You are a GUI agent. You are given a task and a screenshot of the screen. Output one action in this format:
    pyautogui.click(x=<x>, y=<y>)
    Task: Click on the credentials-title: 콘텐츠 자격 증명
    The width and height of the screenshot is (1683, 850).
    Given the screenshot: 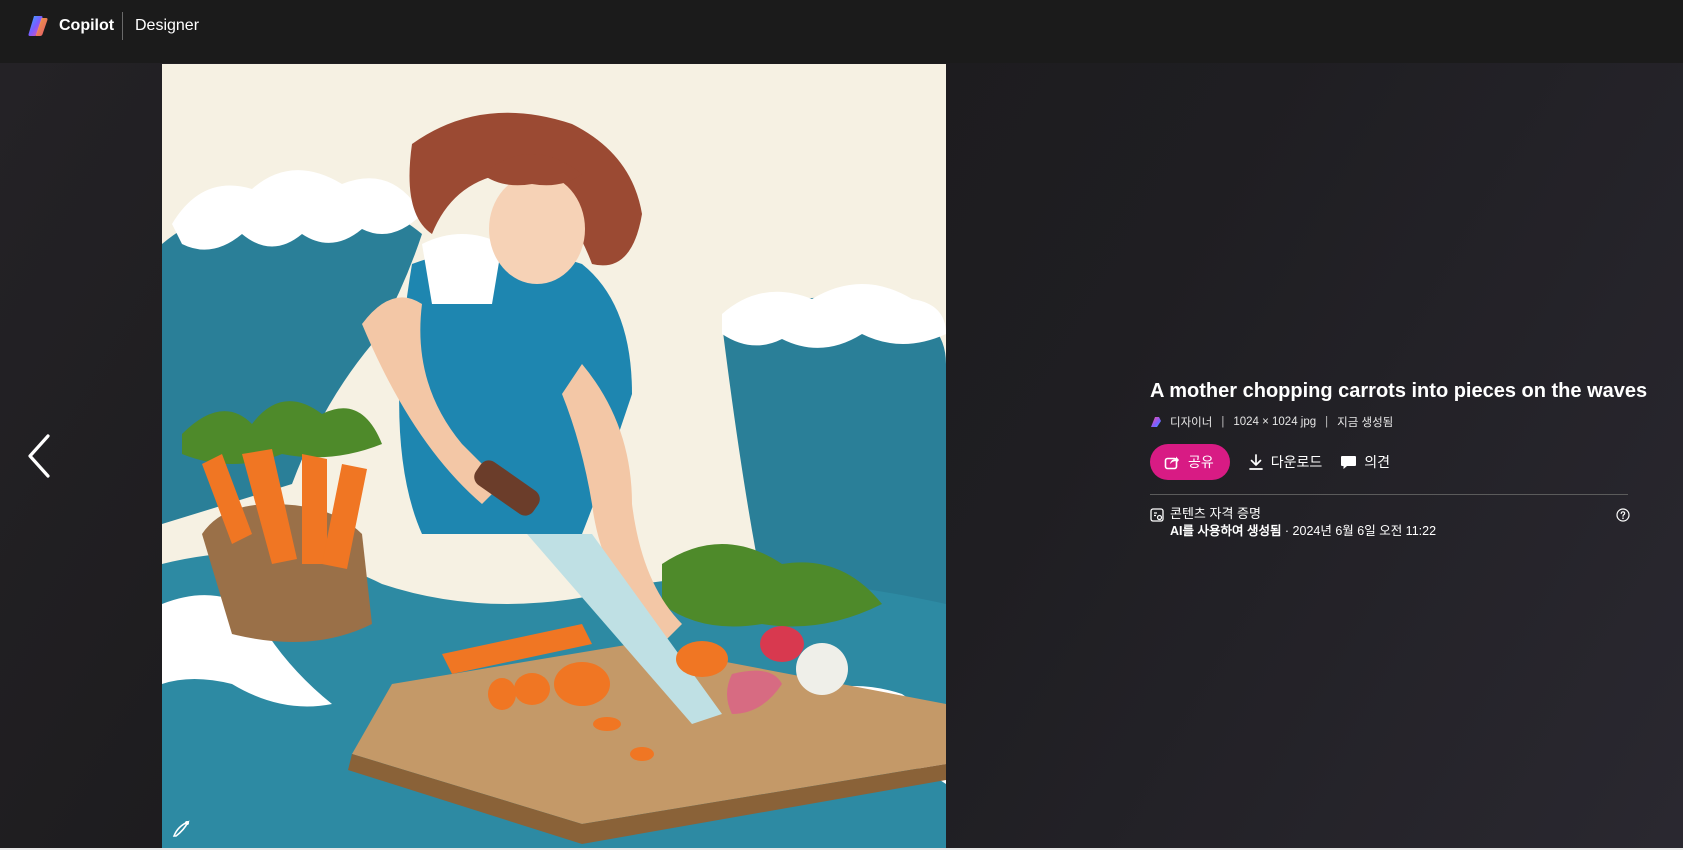 What is the action you would take?
    pyautogui.click(x=1215, y=513)
    